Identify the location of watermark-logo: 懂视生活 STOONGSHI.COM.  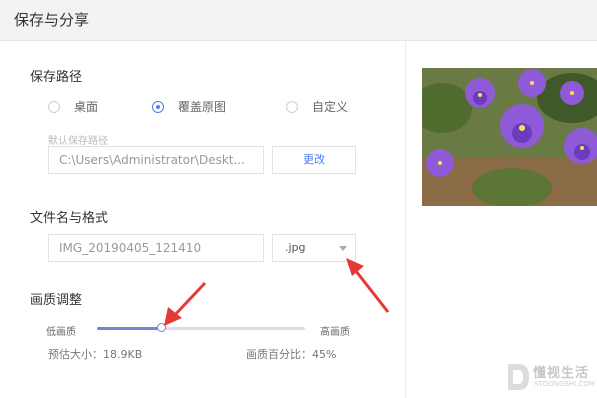
(551, 378).